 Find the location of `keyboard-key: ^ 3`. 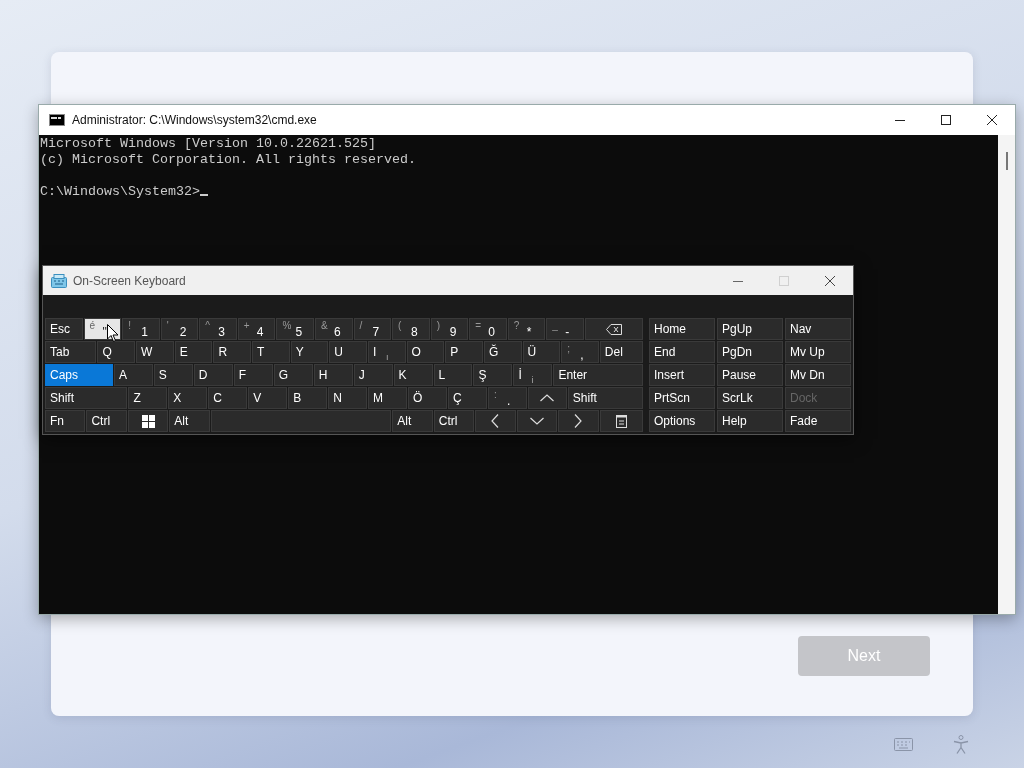

keyboard-key: ^ 3 is located at coordinates (218, 329).